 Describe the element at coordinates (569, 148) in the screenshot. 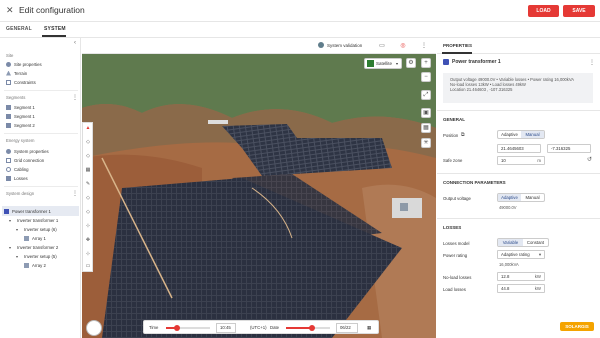

I see `longitude-input: -7.316325` at that location.